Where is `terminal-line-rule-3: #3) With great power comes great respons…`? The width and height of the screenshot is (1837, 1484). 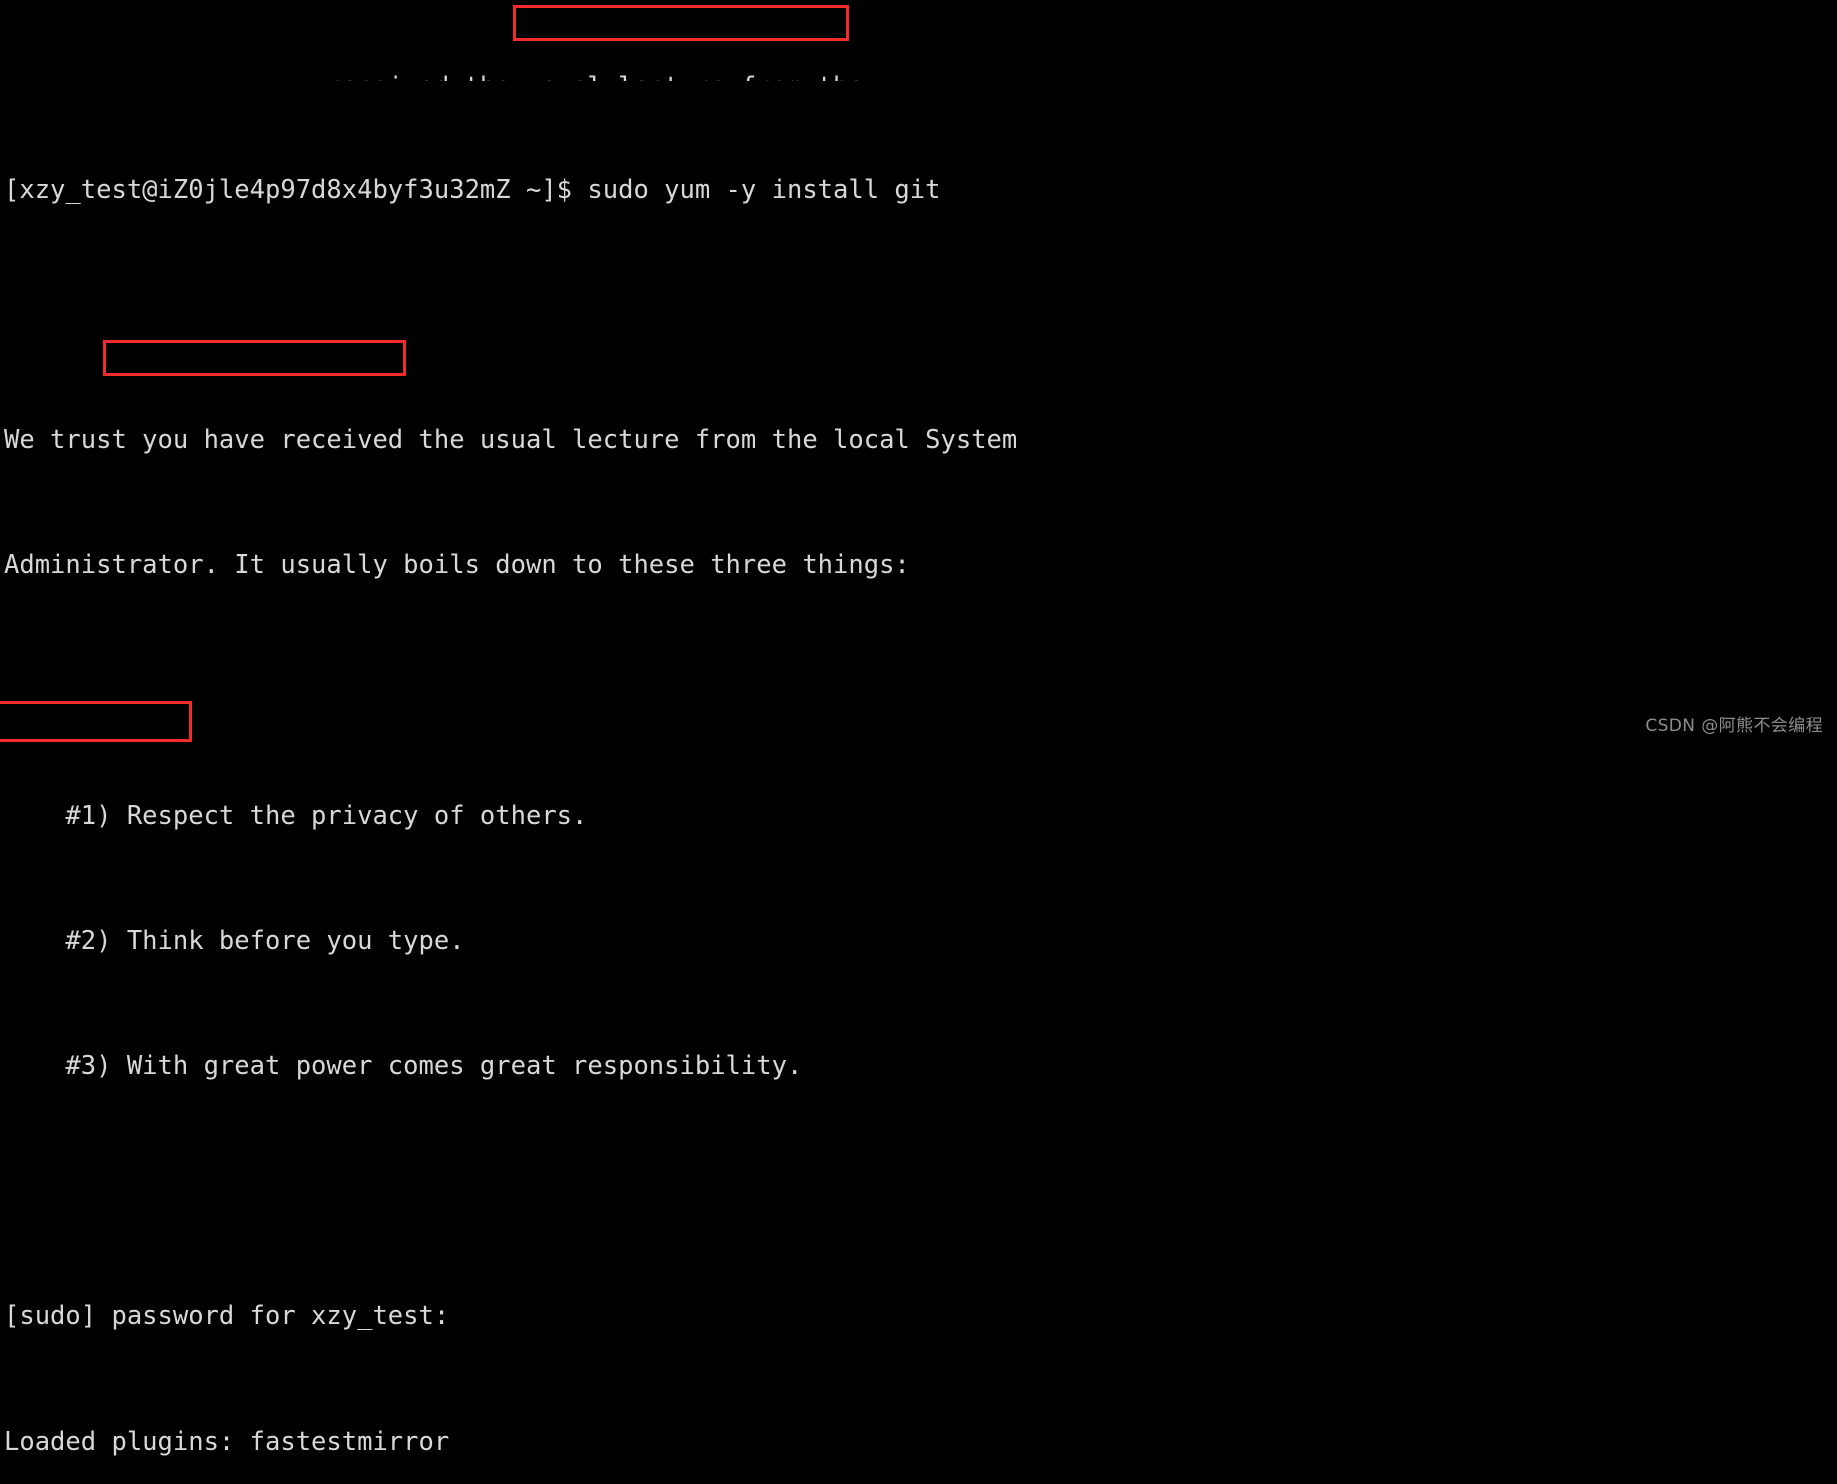
terminal-line-rule-3: #3) With great power comes great respons… is located at coordinates (403, 1066).